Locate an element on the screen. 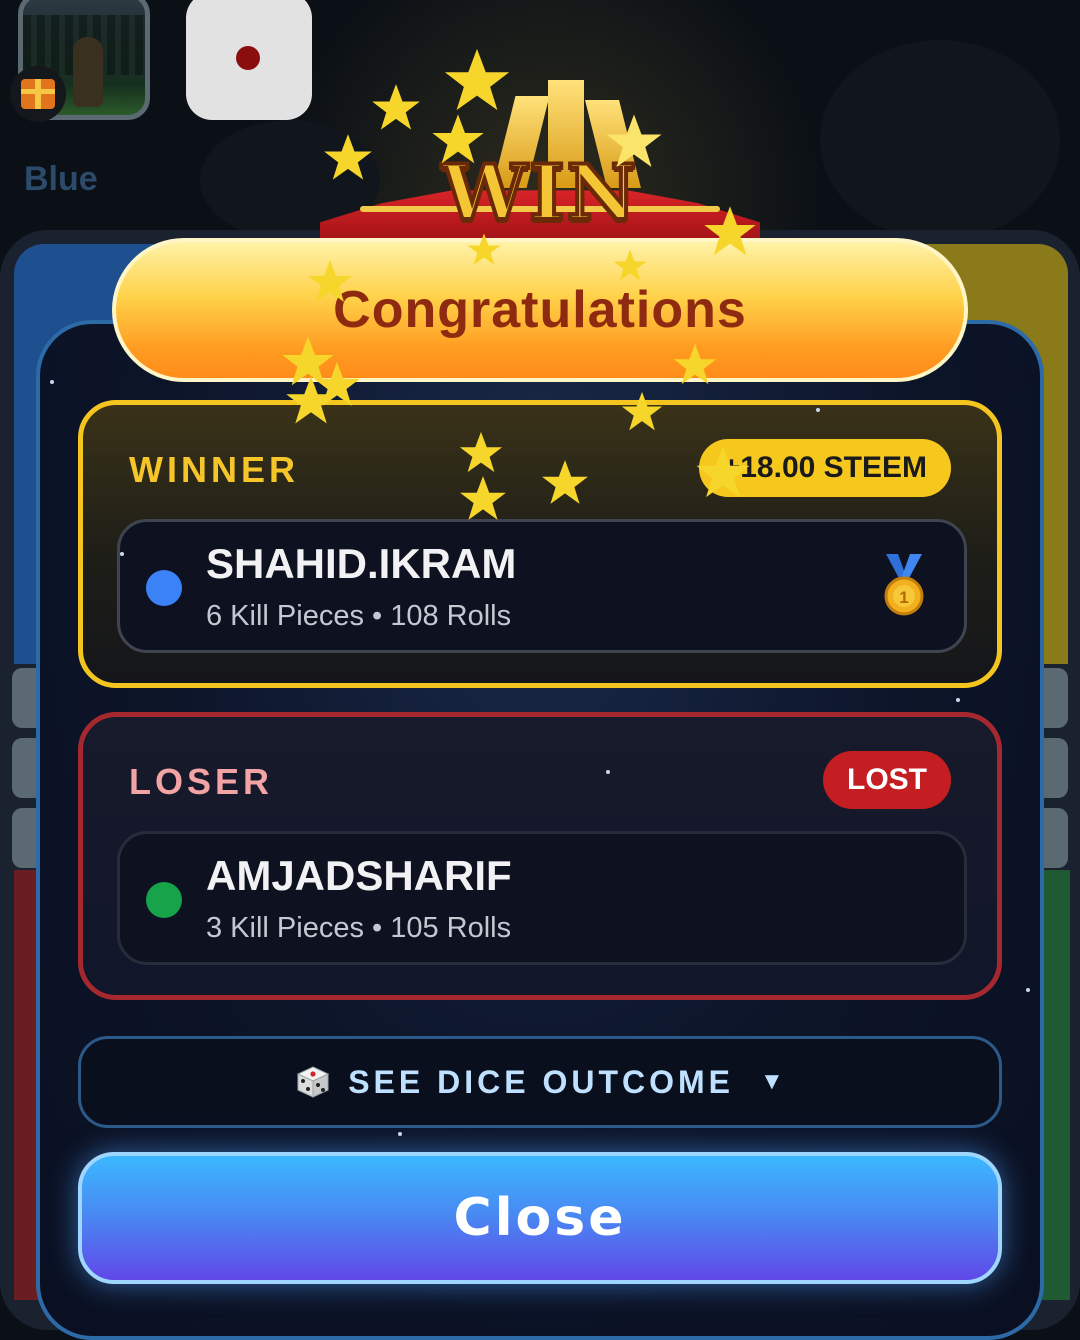 Image resolution: width=1080 pixels, height=1340 pixels. dice-outcome-label: SEE DICE OUTCOME is located at coordinates (541, 1081).